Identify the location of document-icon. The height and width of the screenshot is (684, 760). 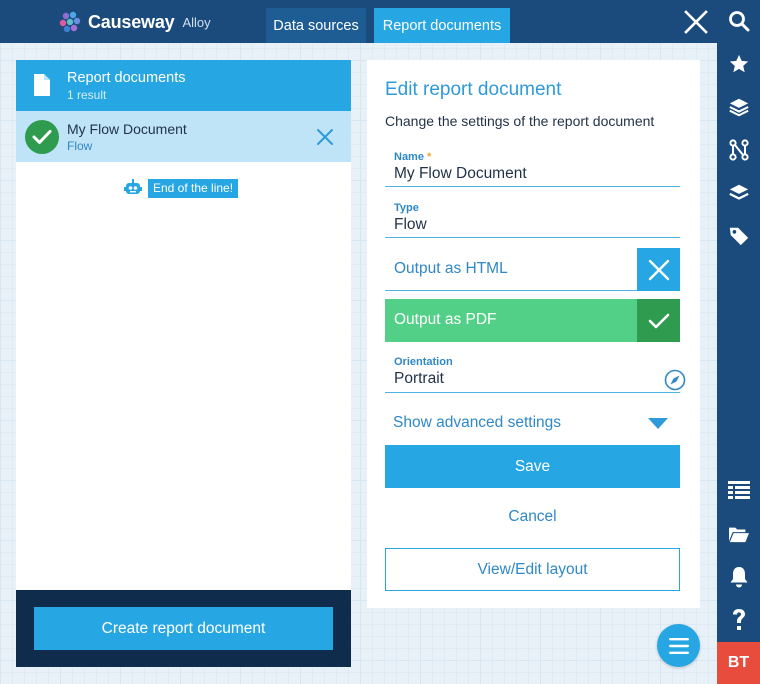
(42, 85).